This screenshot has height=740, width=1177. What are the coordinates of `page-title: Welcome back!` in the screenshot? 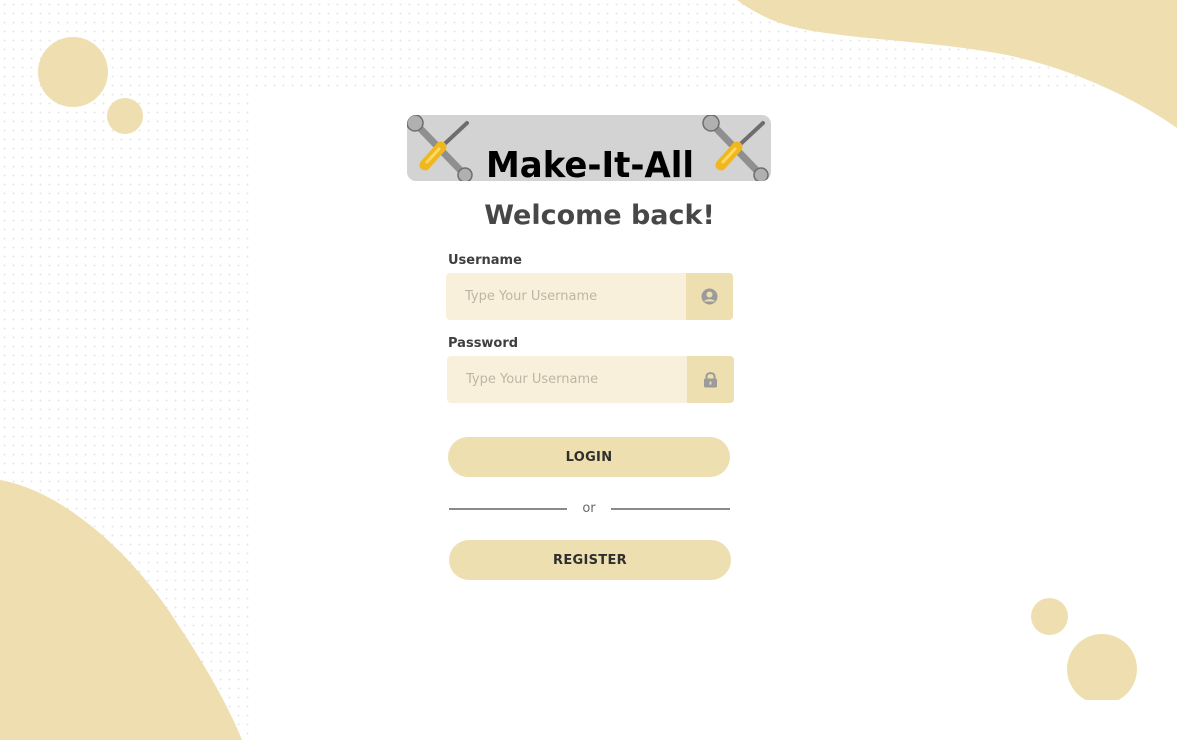 It's located at (599, 215).